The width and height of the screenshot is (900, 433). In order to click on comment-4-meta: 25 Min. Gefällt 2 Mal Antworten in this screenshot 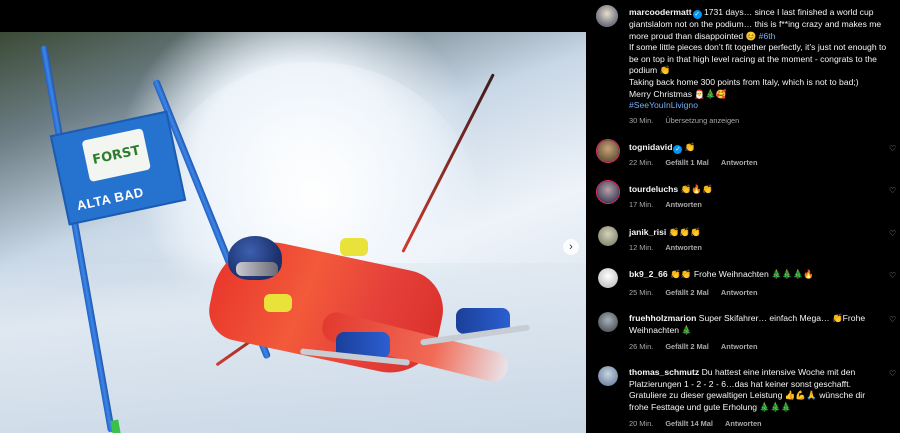, I will do `click(698, 292)`.